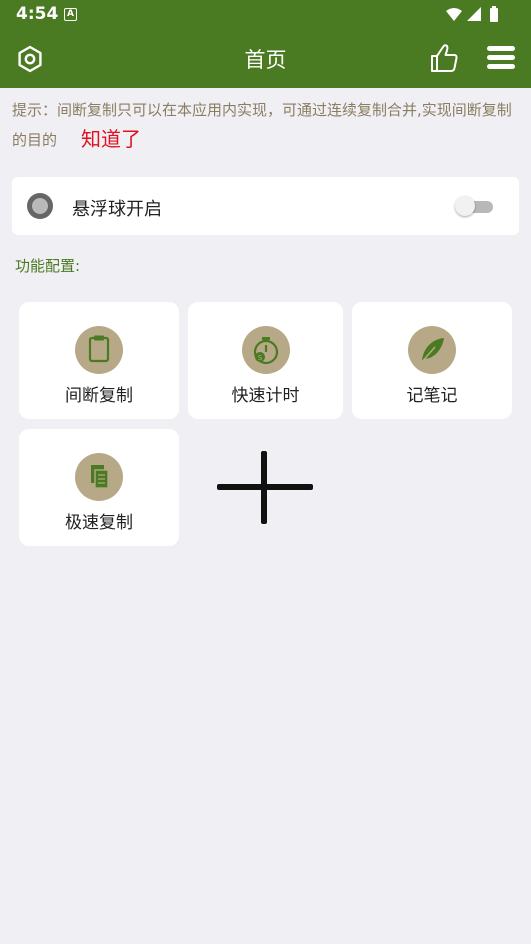 This screenshot has height=944, width=531. Describe the element at coordinates (266, 125) in the screenshot. I see `hint-banner: 提示：间断复制只可以在本应用内实现，可通过连续复制合并,实现间断复制的目的 知道了` at that location.